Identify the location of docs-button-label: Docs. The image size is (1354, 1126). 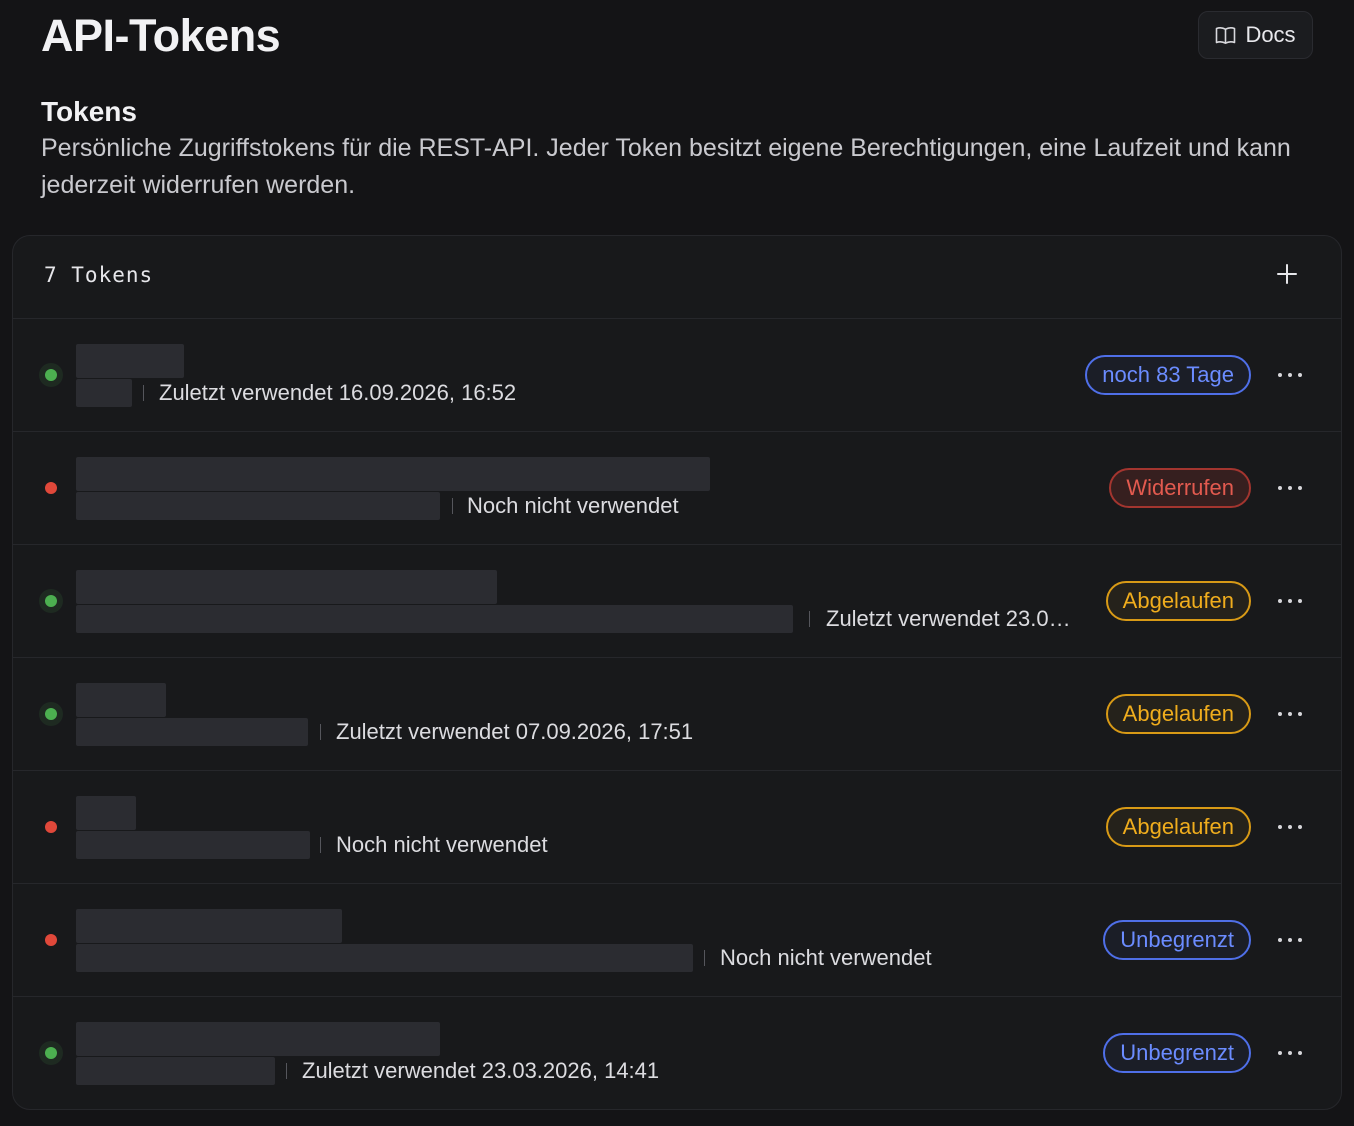
(1270, 34).